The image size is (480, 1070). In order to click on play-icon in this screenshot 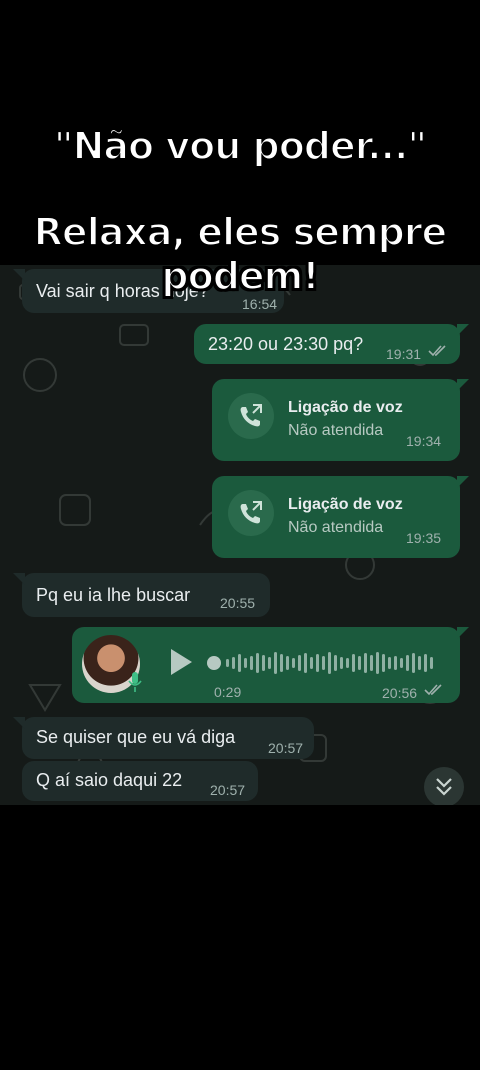, I will do `click(181, 662)`.